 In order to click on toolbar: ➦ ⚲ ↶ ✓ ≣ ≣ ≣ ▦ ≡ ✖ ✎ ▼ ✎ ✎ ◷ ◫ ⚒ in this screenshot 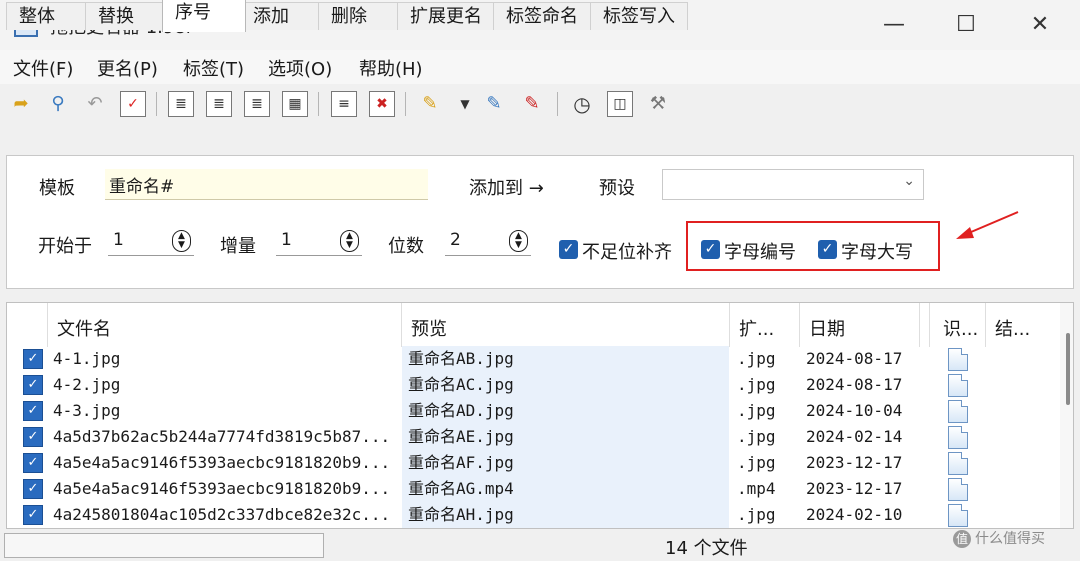, I will do `click(540, 104)`.